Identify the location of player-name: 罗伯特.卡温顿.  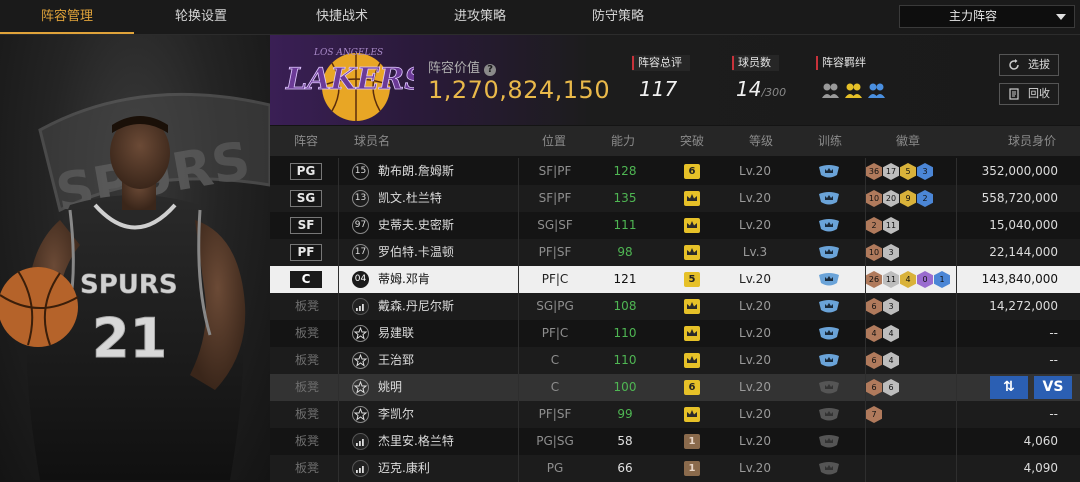
(416, 252).